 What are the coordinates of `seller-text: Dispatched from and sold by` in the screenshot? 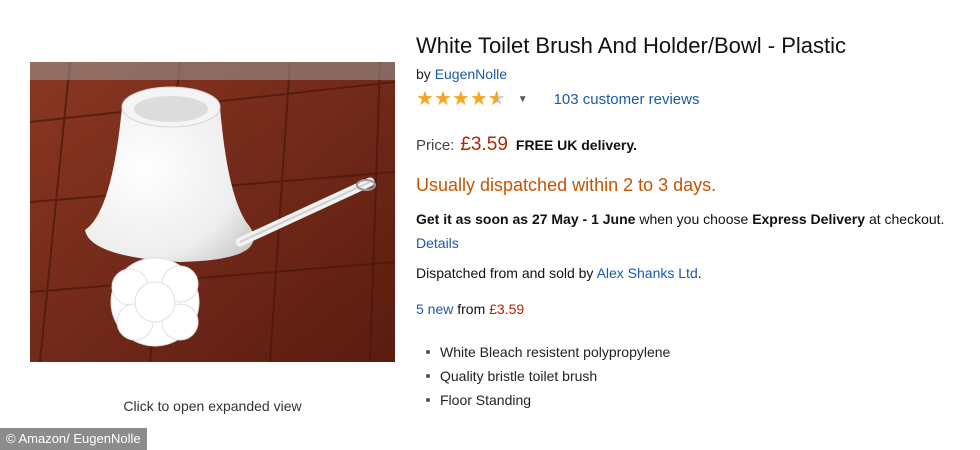 It's located at (505, 273).